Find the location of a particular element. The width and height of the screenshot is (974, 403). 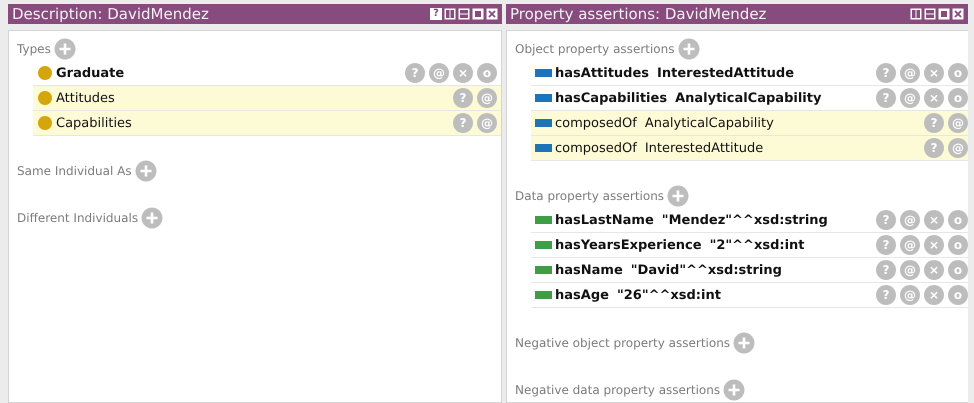

entity-name: hasYearsExperience is located at coordinates (628, 245).